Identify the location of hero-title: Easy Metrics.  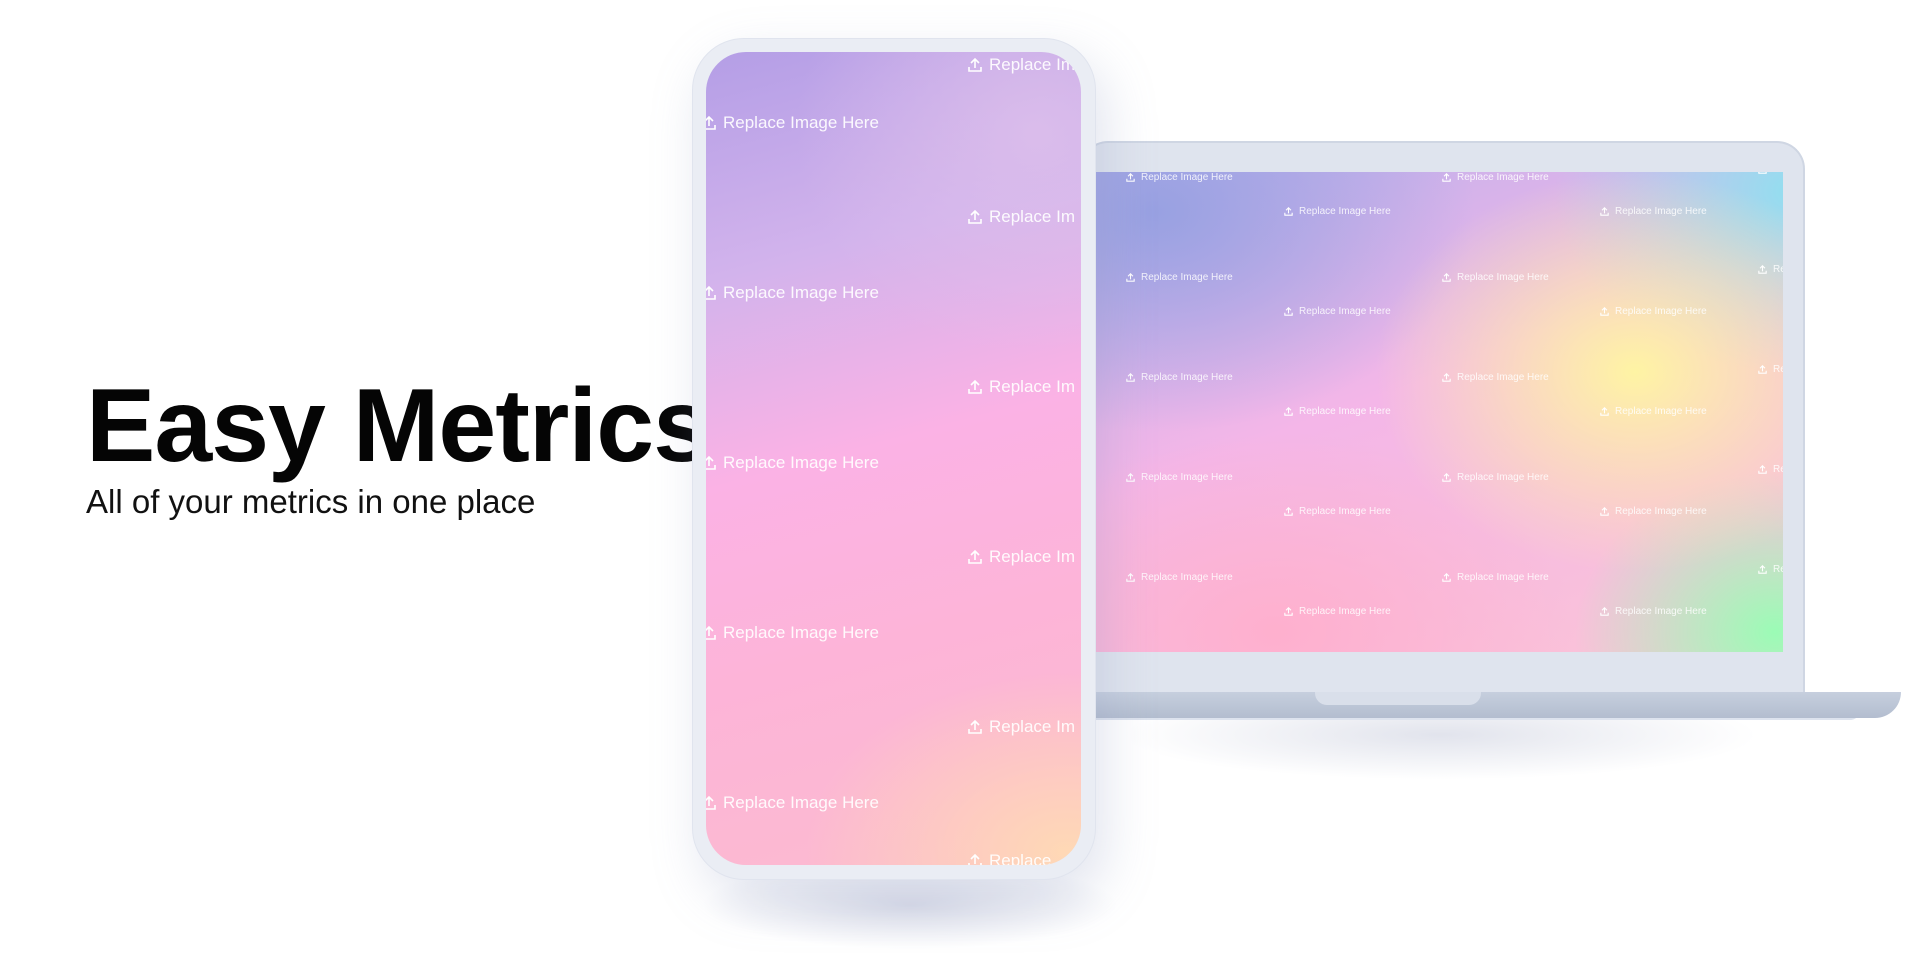
(398, 426).